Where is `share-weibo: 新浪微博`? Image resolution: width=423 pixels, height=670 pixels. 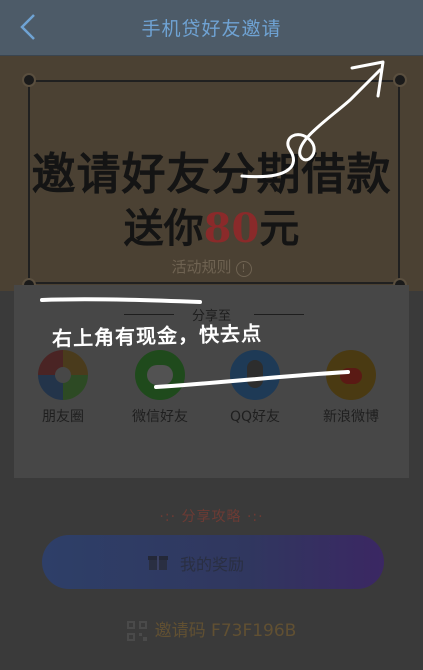 share-weibo: 新浪微博 is located at coordinates (351, 388).